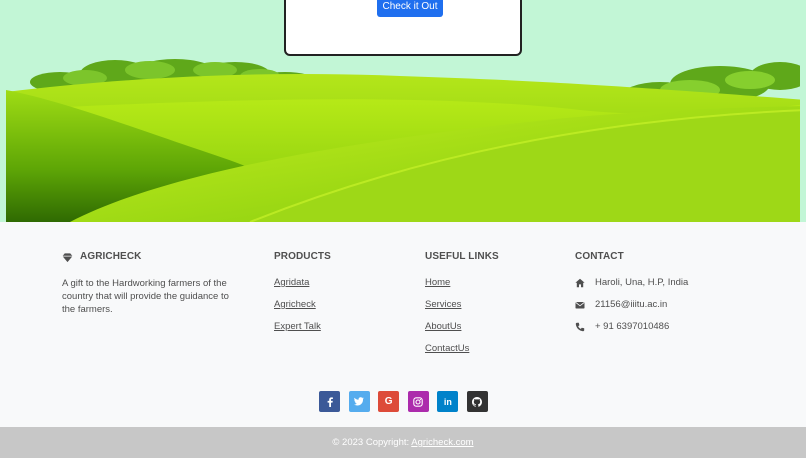 Image resolution: width=806 pixels, height=458 pixels. I want to click on facebook-icon, so click(329, 401).